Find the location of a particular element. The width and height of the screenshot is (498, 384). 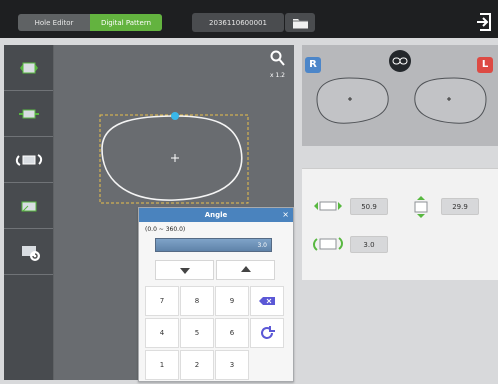

key-6: 6 is located at coordinates (232, 333).